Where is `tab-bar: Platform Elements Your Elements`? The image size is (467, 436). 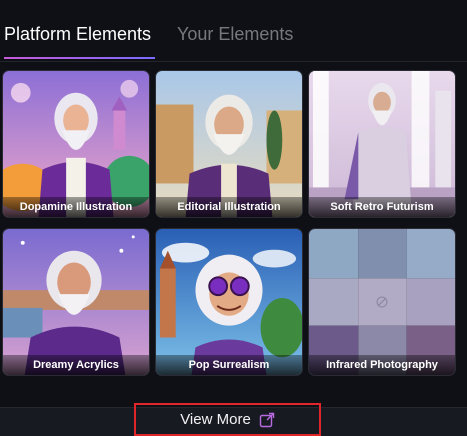 tab-bar: Platform Elements Your Elements is located at coordinates (233, 31).